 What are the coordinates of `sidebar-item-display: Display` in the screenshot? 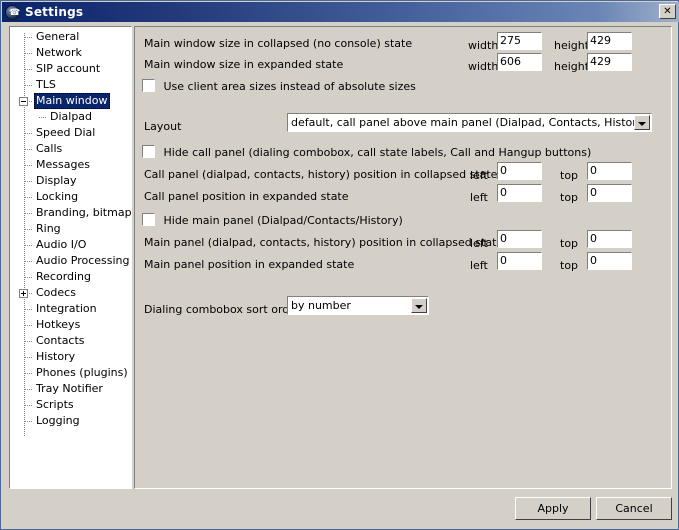 It's located at (70, 181).